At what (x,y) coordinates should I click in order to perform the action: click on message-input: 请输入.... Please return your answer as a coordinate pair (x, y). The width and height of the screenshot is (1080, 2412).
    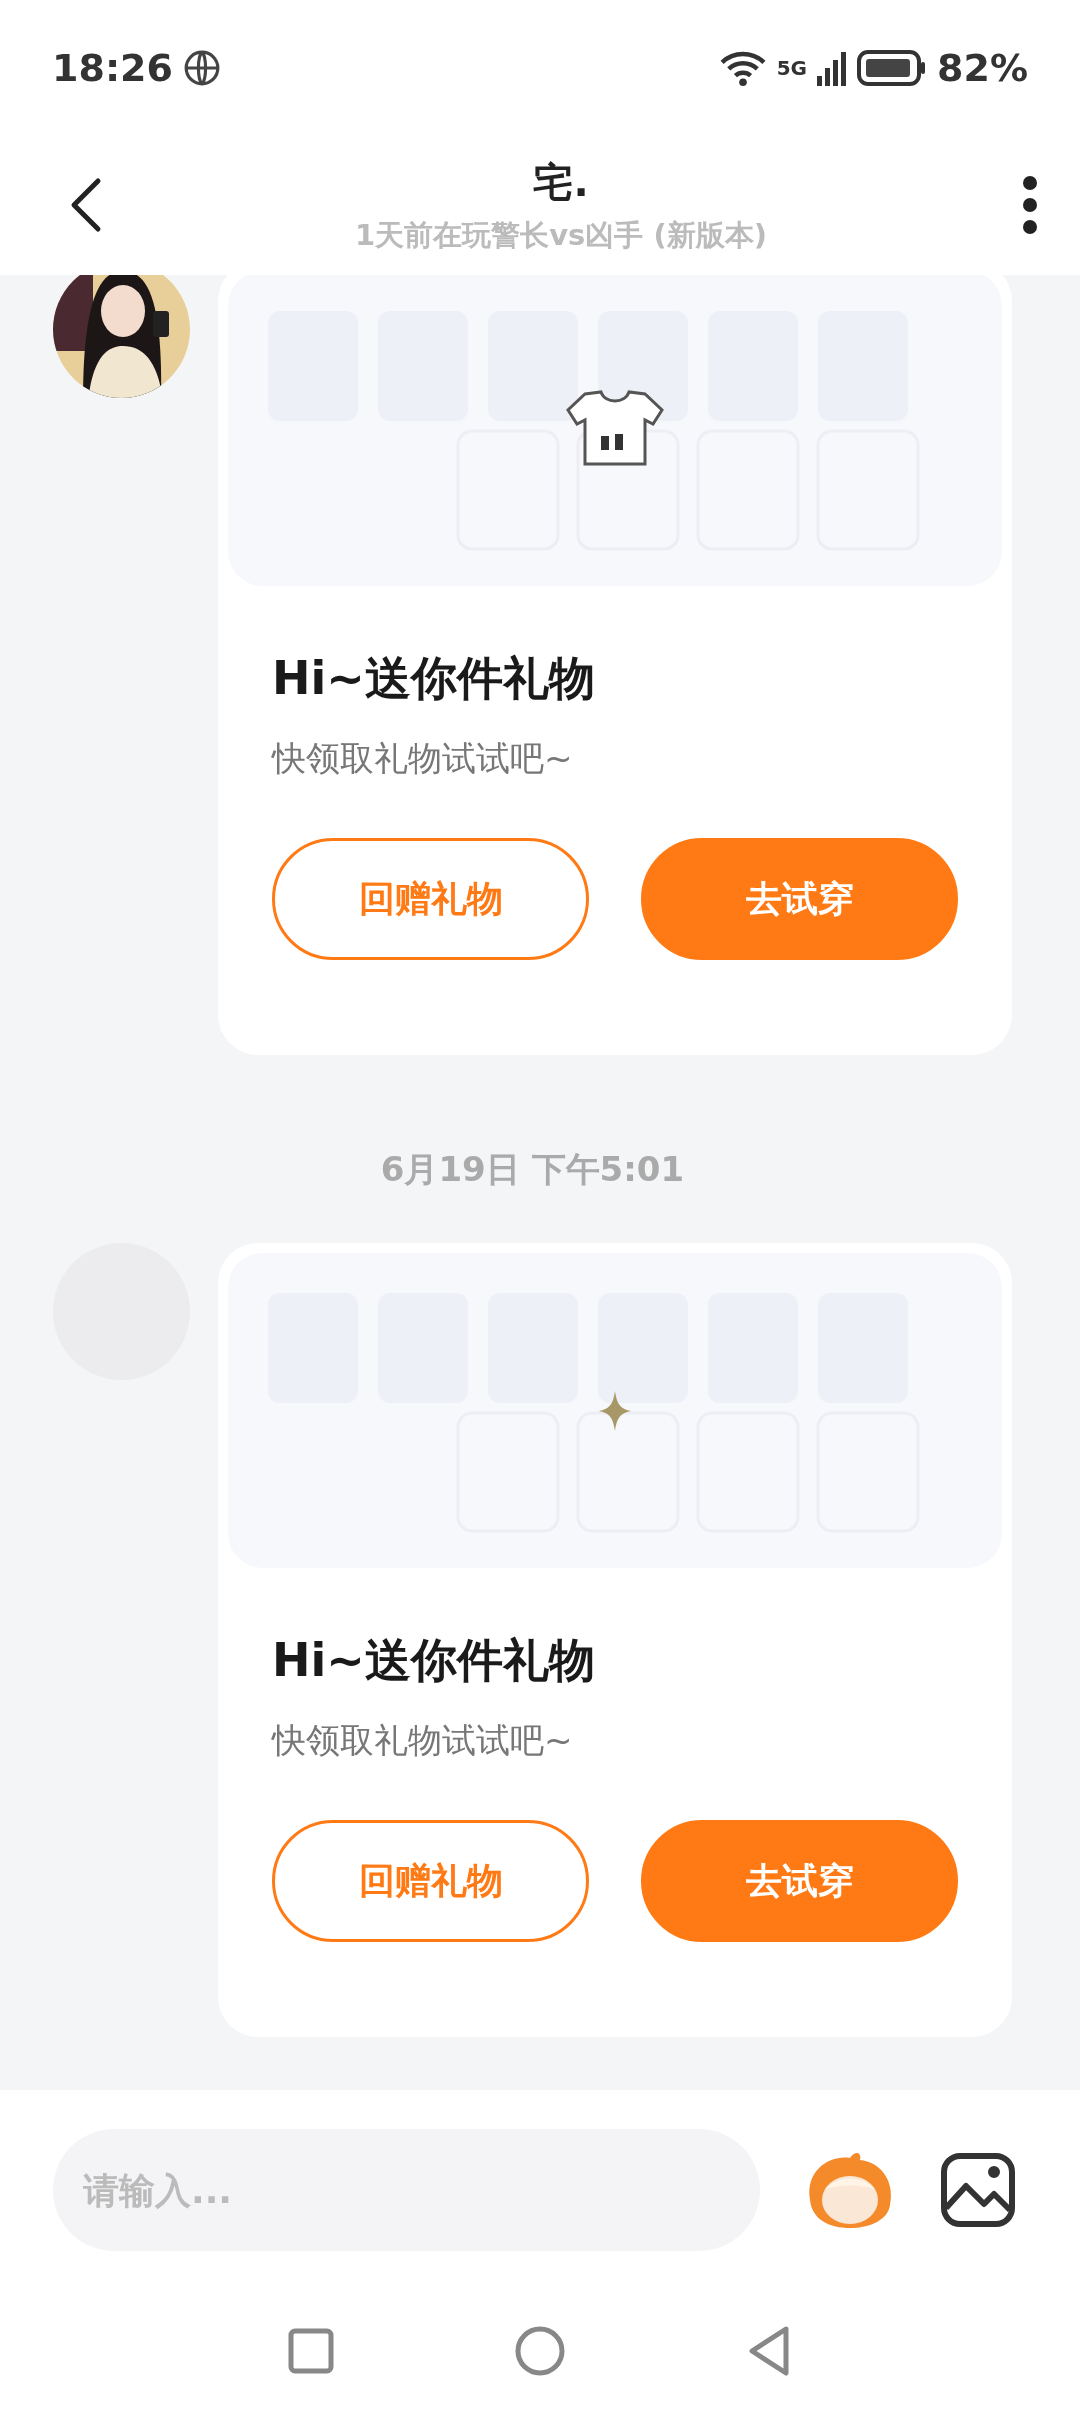
    Looking at the image, I should click on (406, 2190).